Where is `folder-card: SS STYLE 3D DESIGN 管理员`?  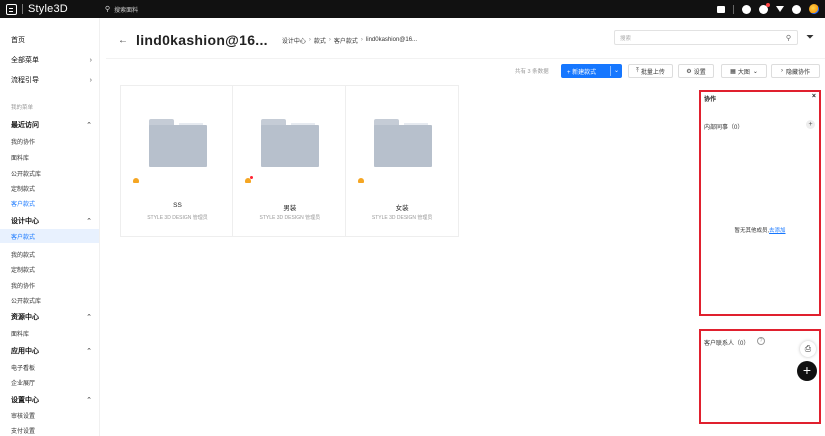 folder-card: SS STYLE 3D DESIGN 管理员 is located at coordinates (177, 161).